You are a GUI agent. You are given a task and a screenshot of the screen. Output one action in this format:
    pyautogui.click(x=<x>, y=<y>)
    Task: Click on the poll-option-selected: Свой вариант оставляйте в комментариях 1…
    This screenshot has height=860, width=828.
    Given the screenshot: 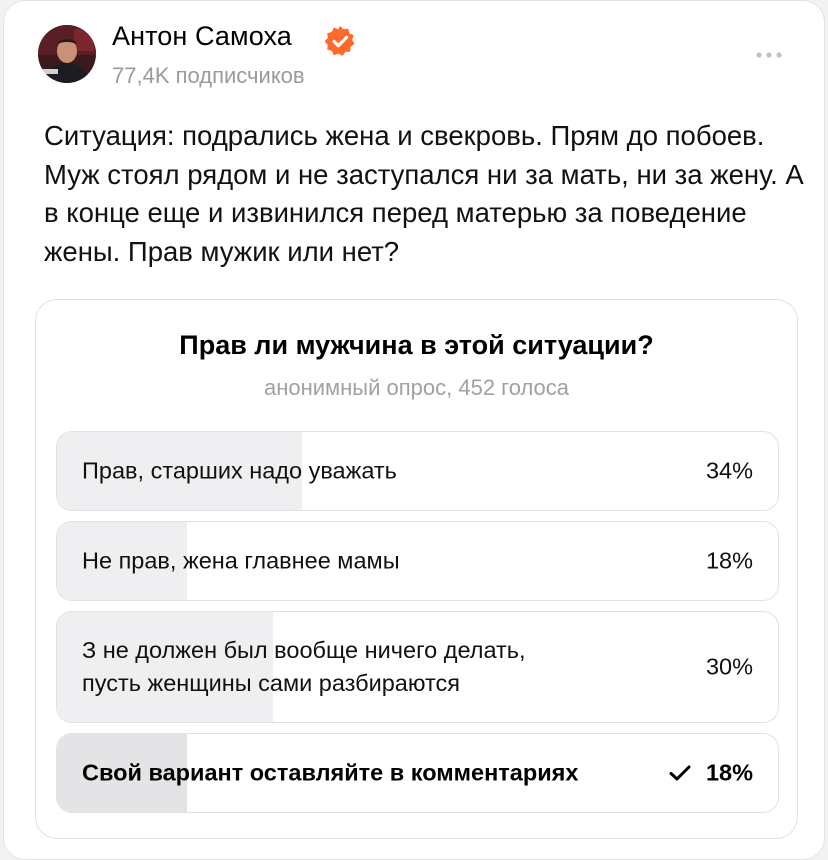 What is the action you would take?
    pyautogui.click(x=417, y=773)
    